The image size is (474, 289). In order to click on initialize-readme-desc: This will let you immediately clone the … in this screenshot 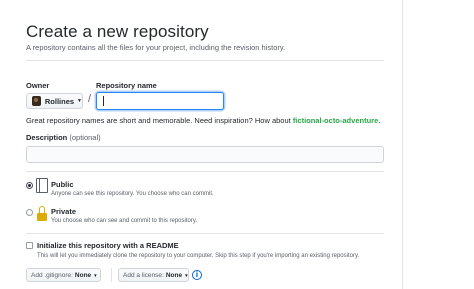, I will do `click(198, 256)`.